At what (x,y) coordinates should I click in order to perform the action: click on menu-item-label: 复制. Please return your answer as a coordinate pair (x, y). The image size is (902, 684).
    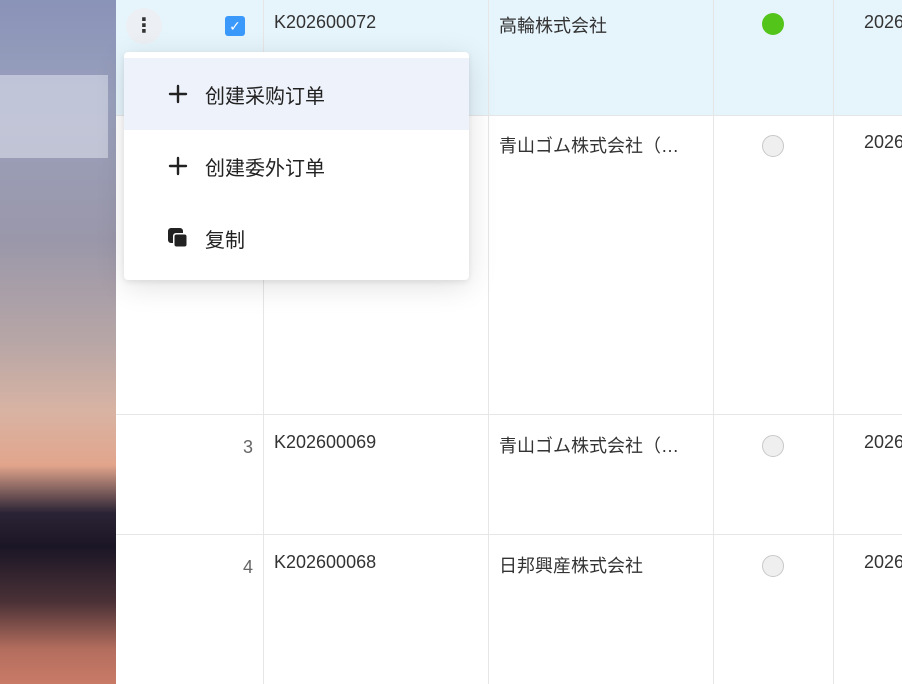
    Looking at the image, I should click on (225, 240).